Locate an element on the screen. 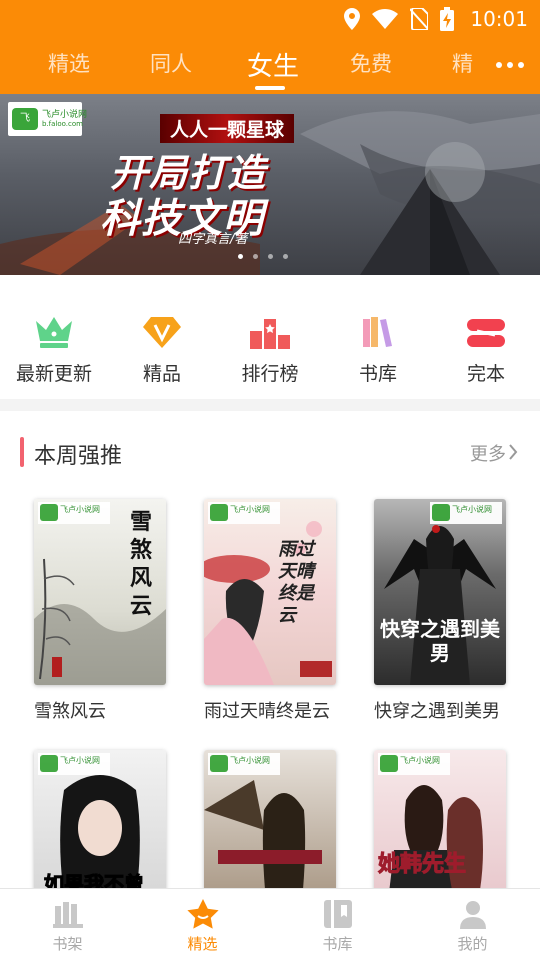 The width and height of the screenshot is (540, 960). nav-library: 书库 is located at coordinates (337, 925).